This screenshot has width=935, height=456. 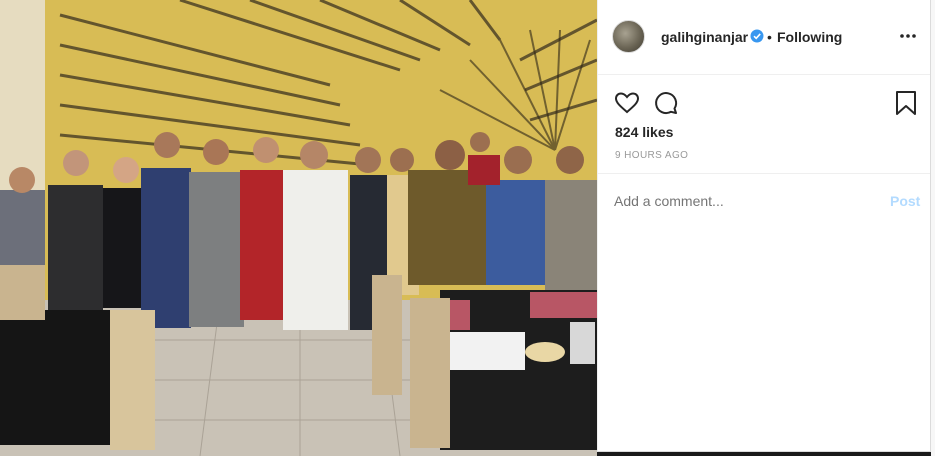 I want to click on heart-icon, so click(x=627, y=103).